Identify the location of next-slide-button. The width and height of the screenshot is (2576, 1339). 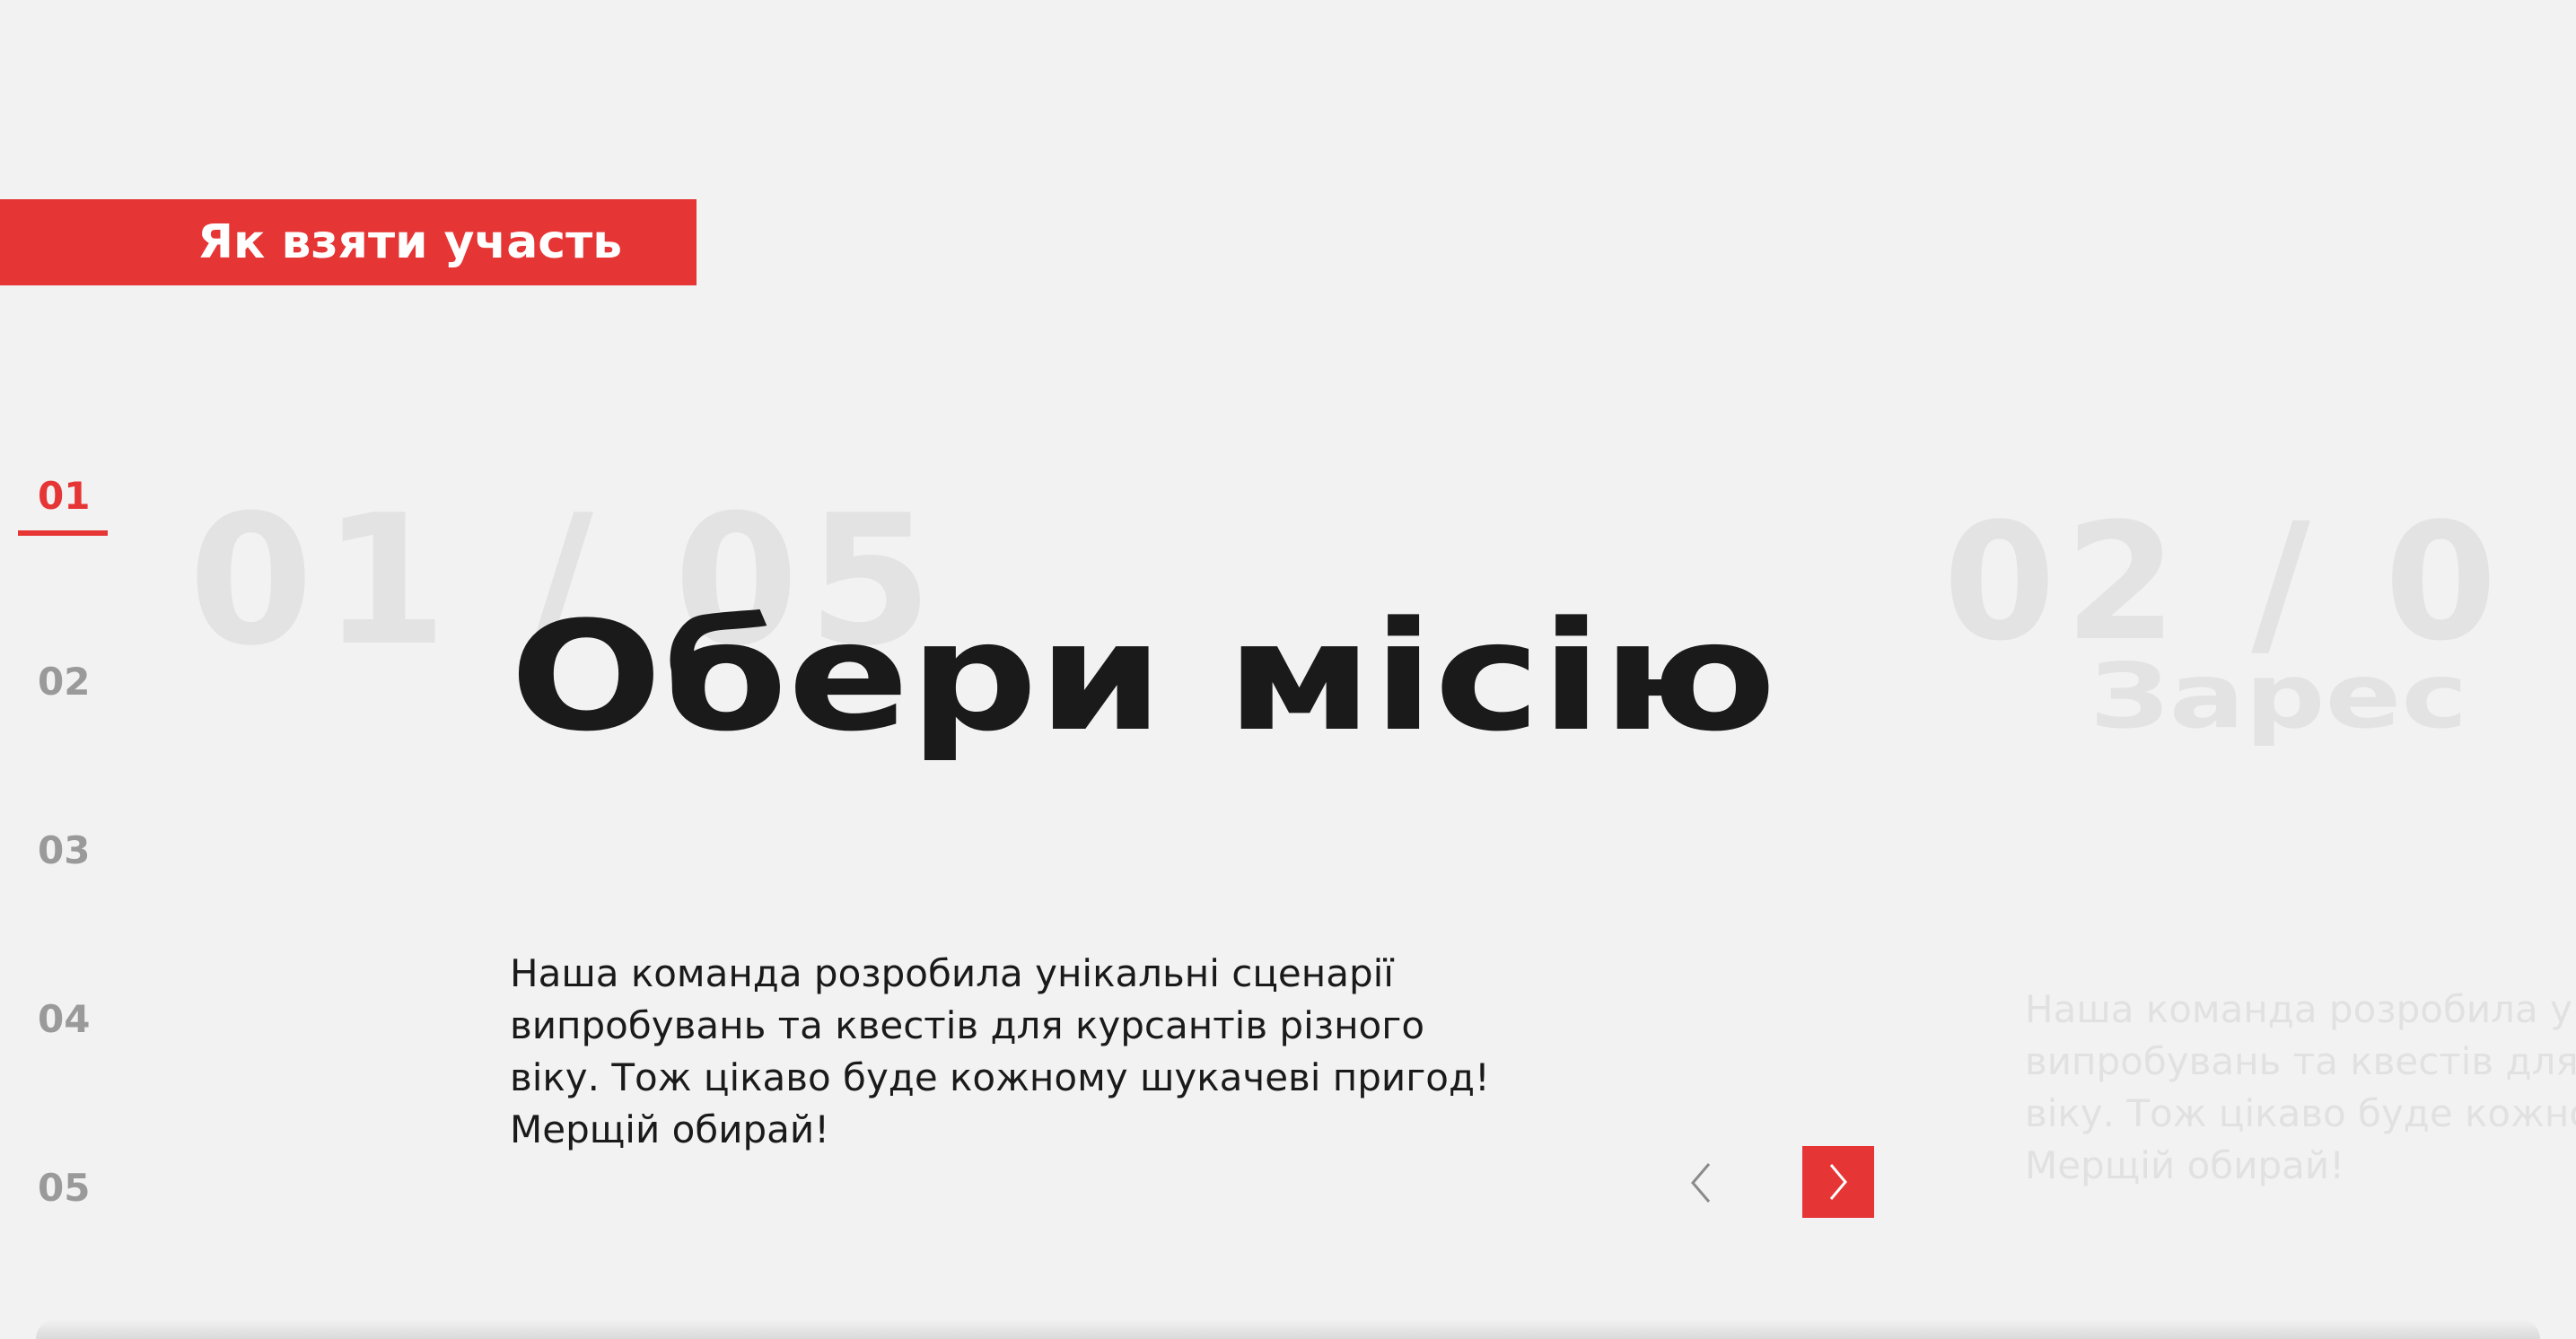
(1838, 1182).